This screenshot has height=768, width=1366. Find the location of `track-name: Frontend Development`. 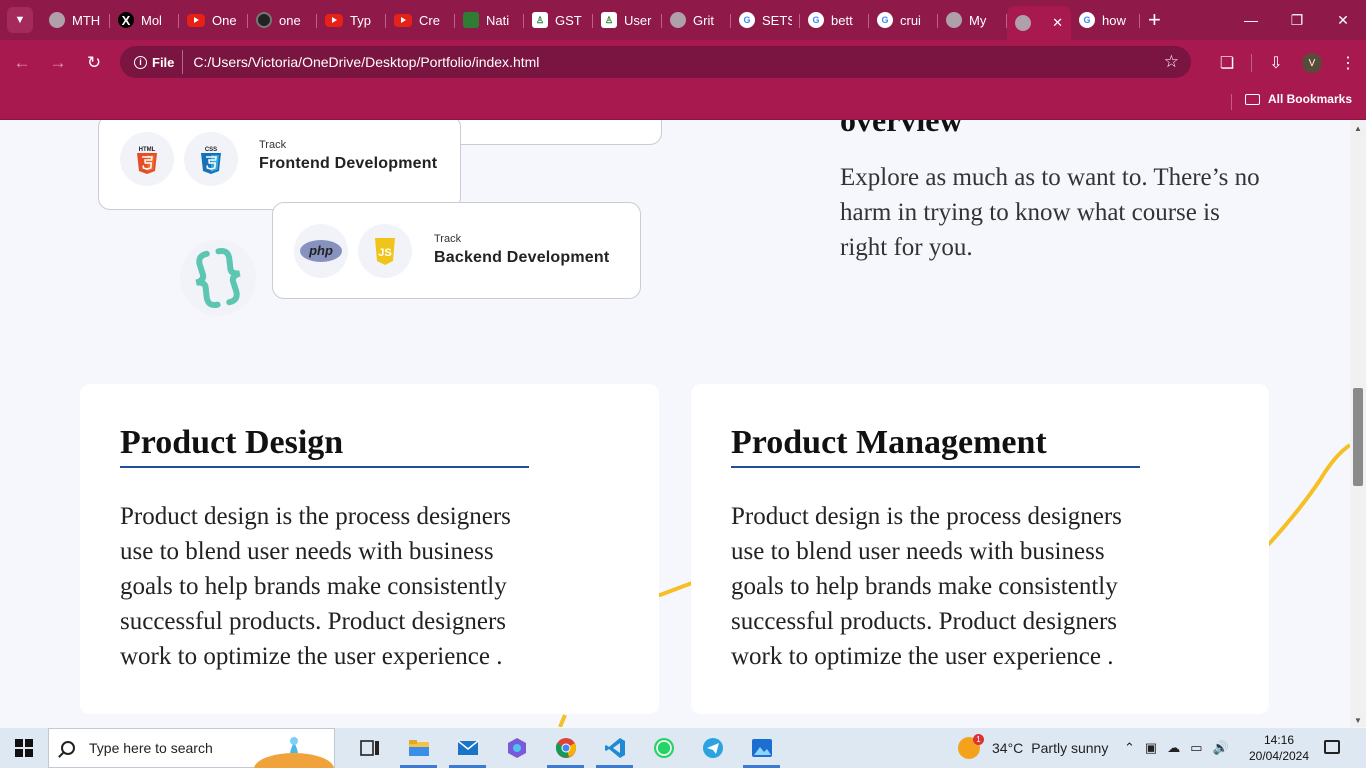

track-name: Frontend Development is located at coordinates (348, 163).